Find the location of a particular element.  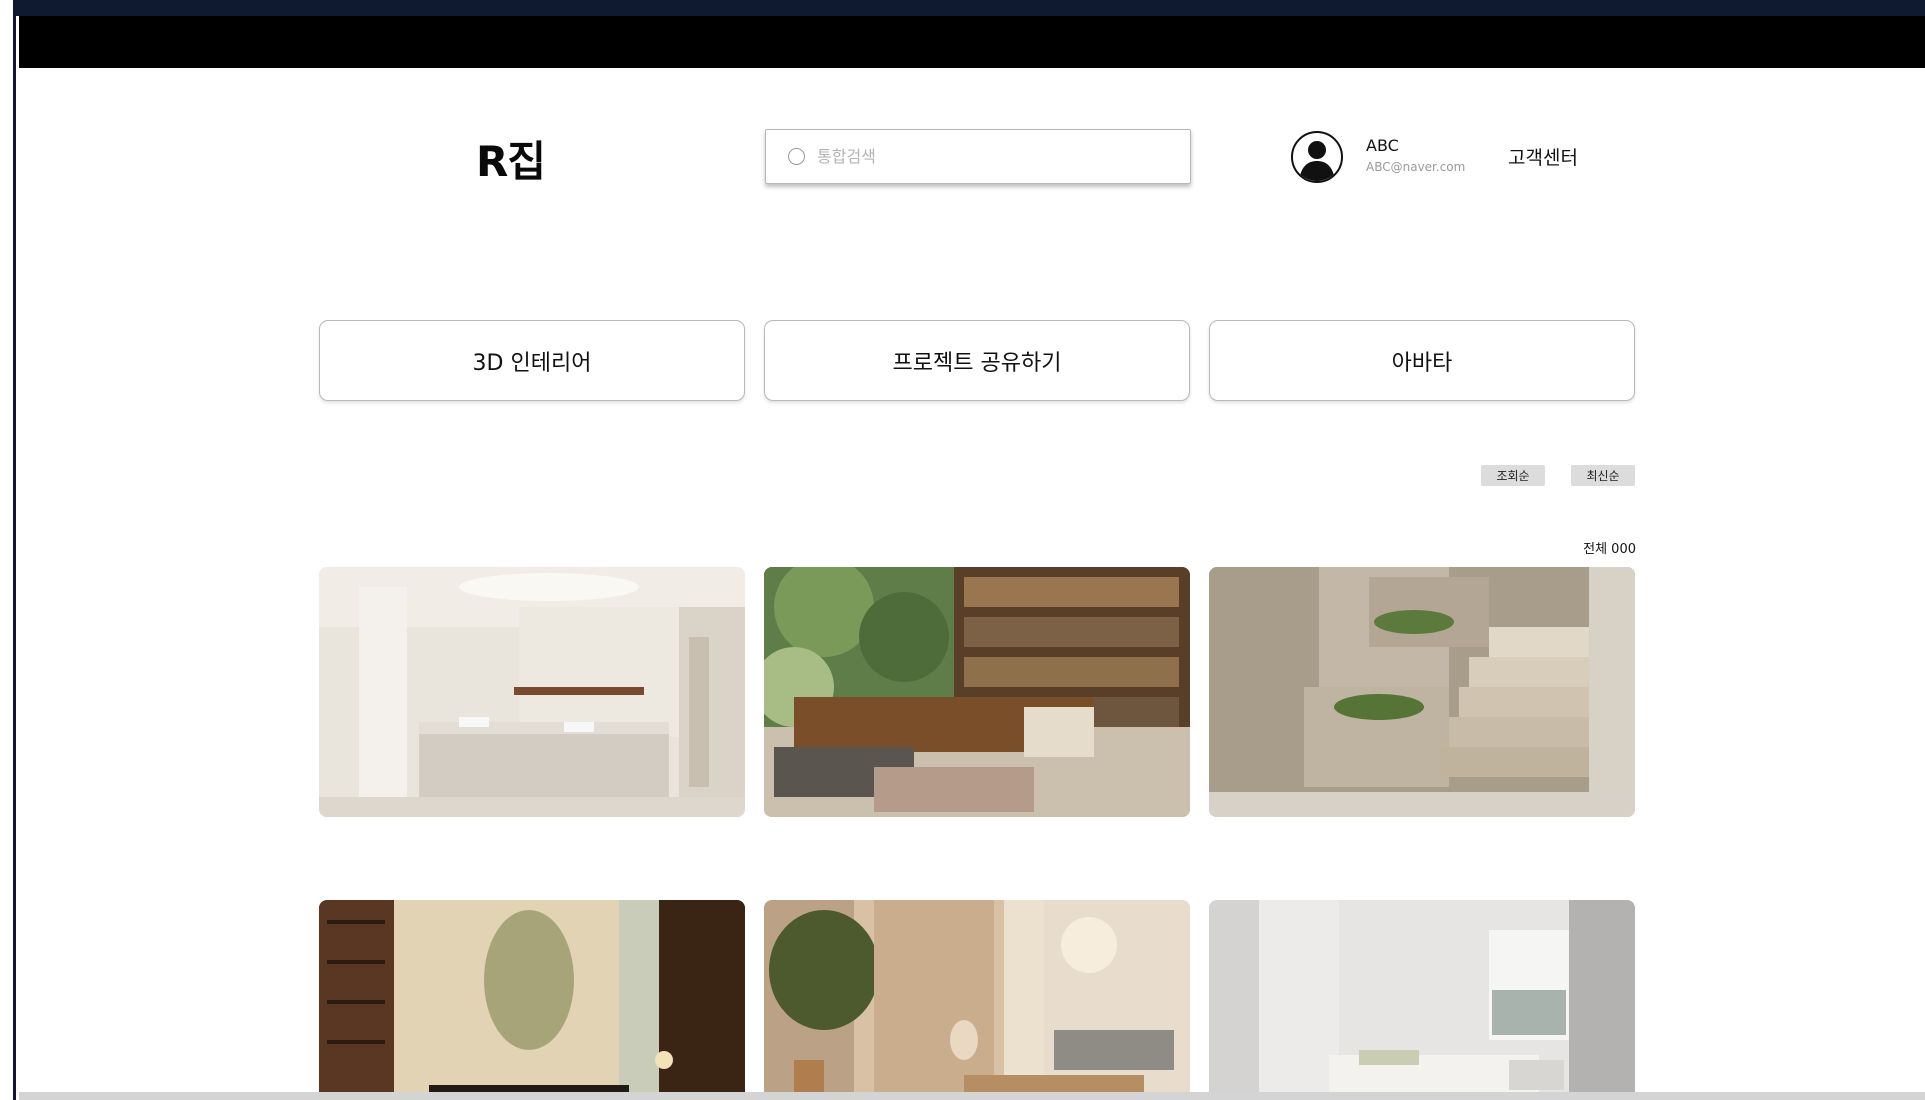

avatar-icon is located at coordinates (1317, 161).